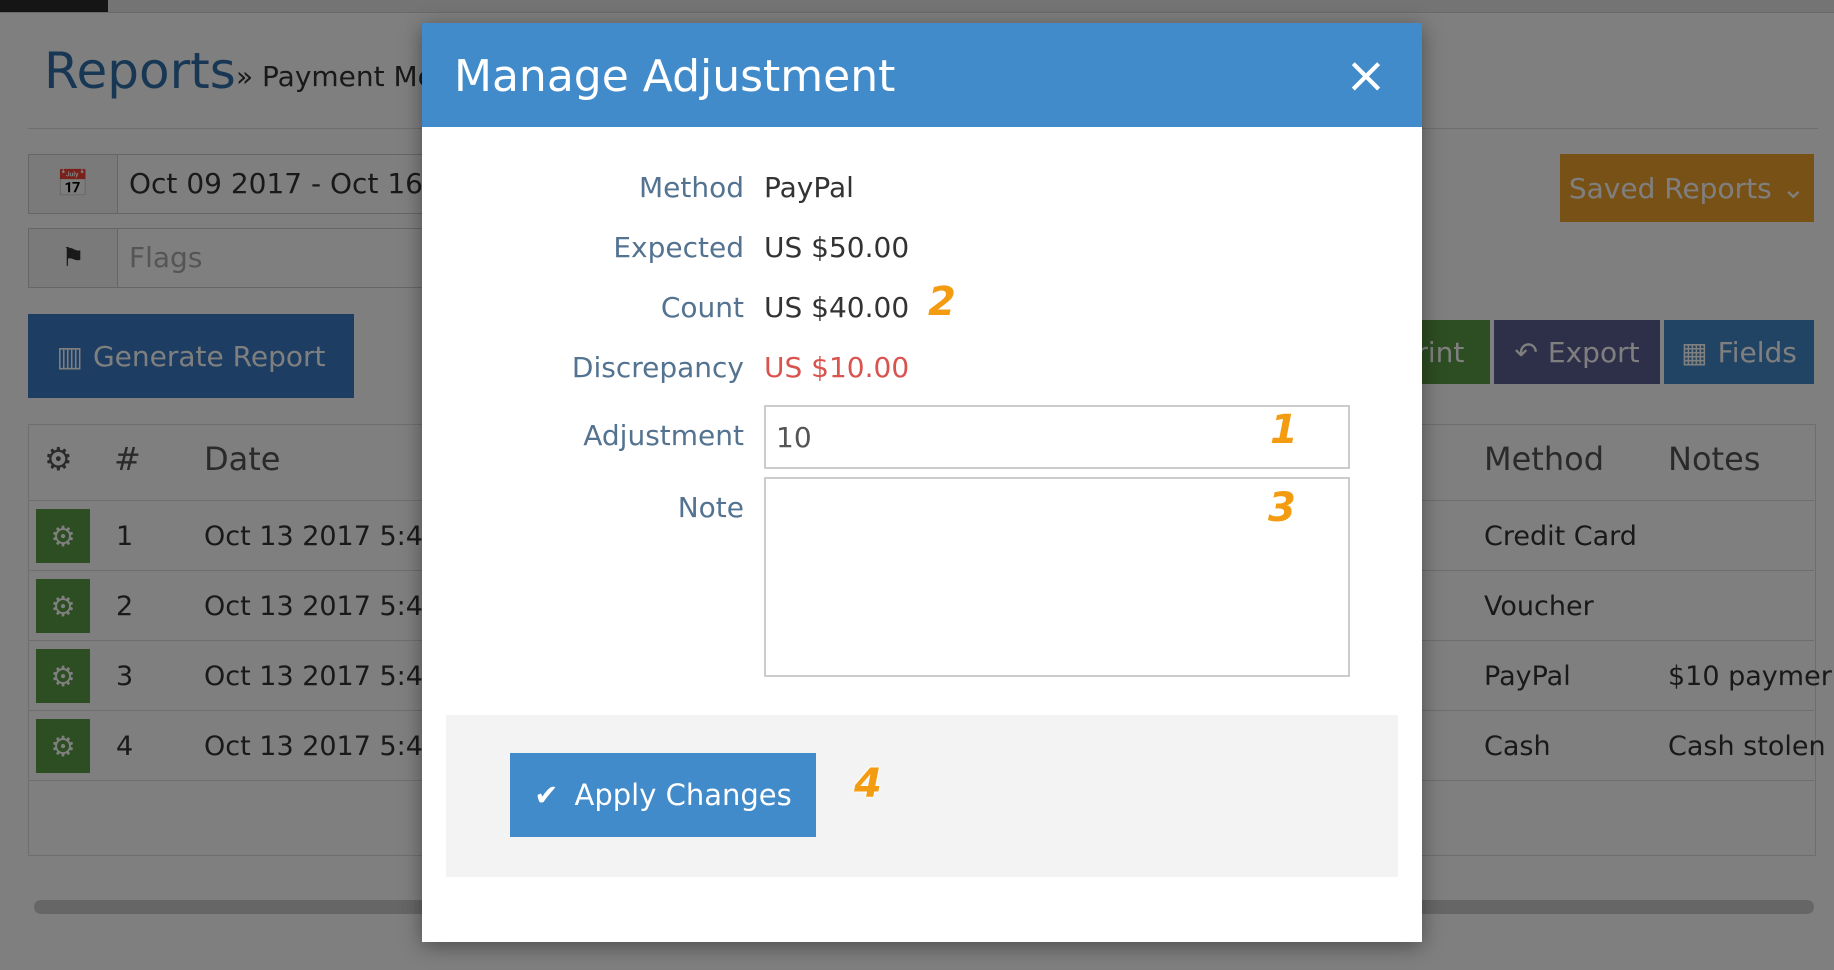 This screenshot has height=970, width=1834. What do you see at coordinates (1282, 508) in the screenshot?
I see `callout-number: 3` at bounding box center [1282, 508].